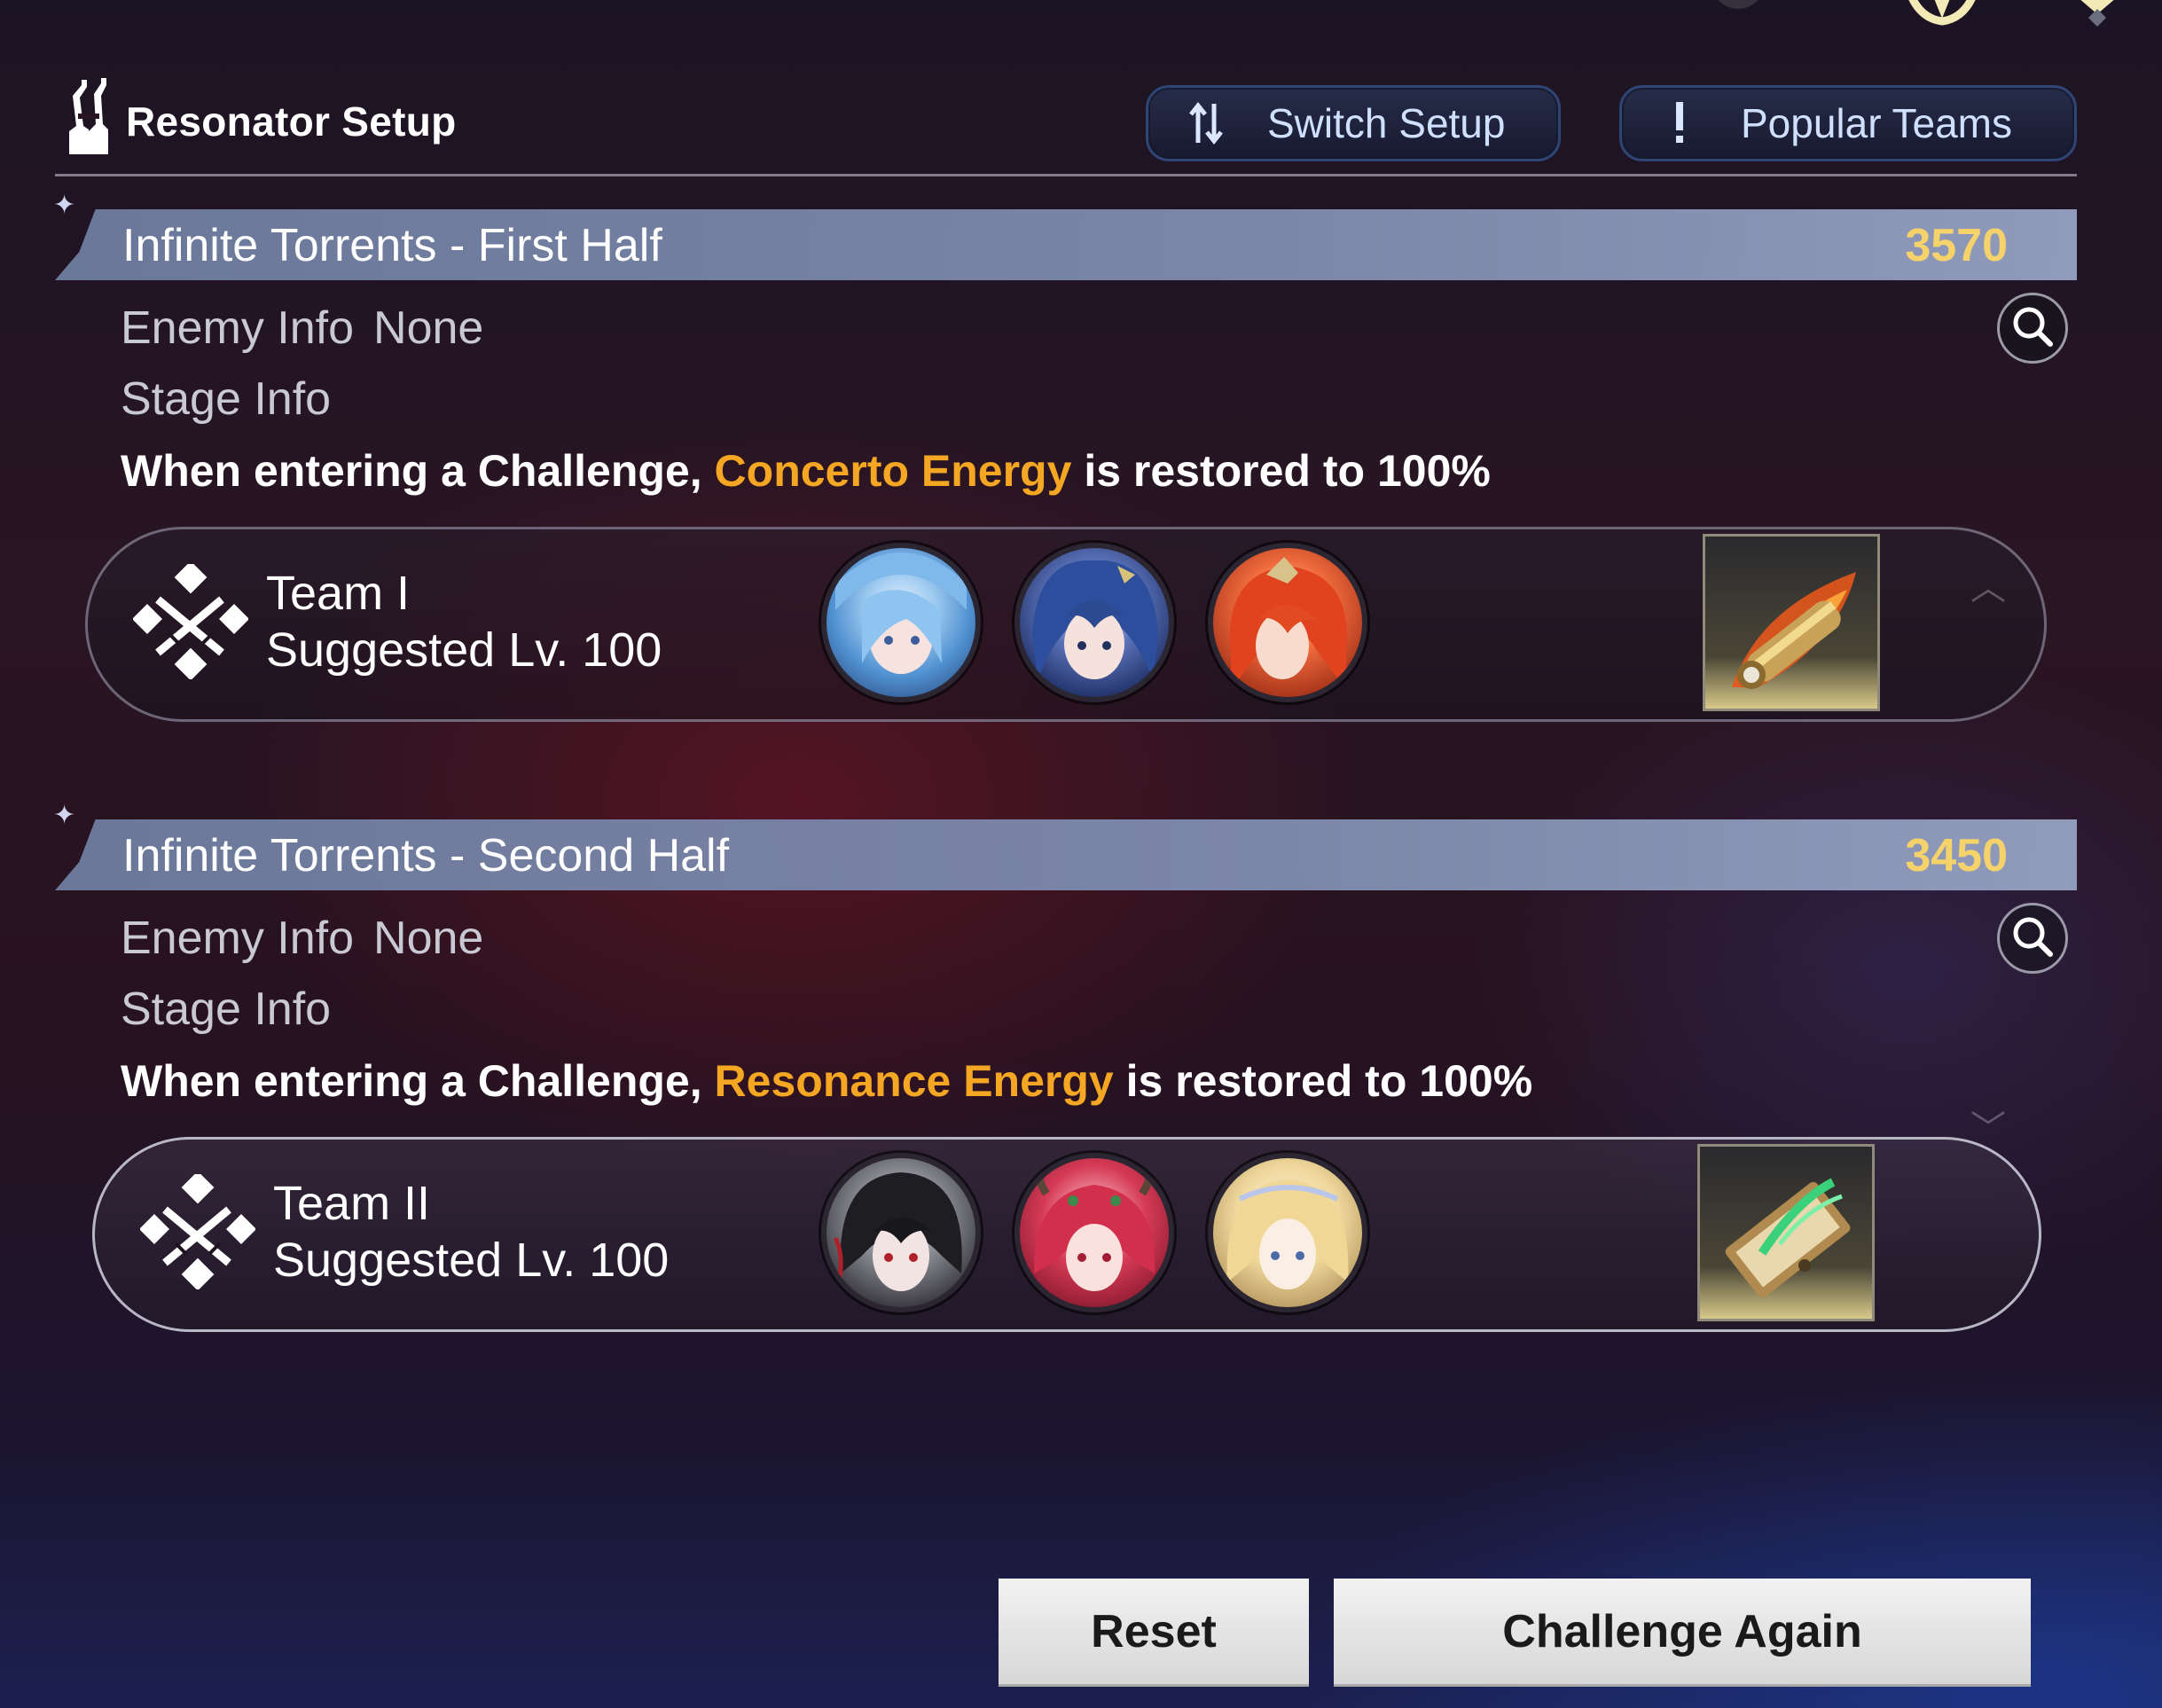 The image size is (2162, 1708). What do you see at coordinates (88, 116) in the screenshot?
I see `resonator-icon` at bounding box center [88, 116].